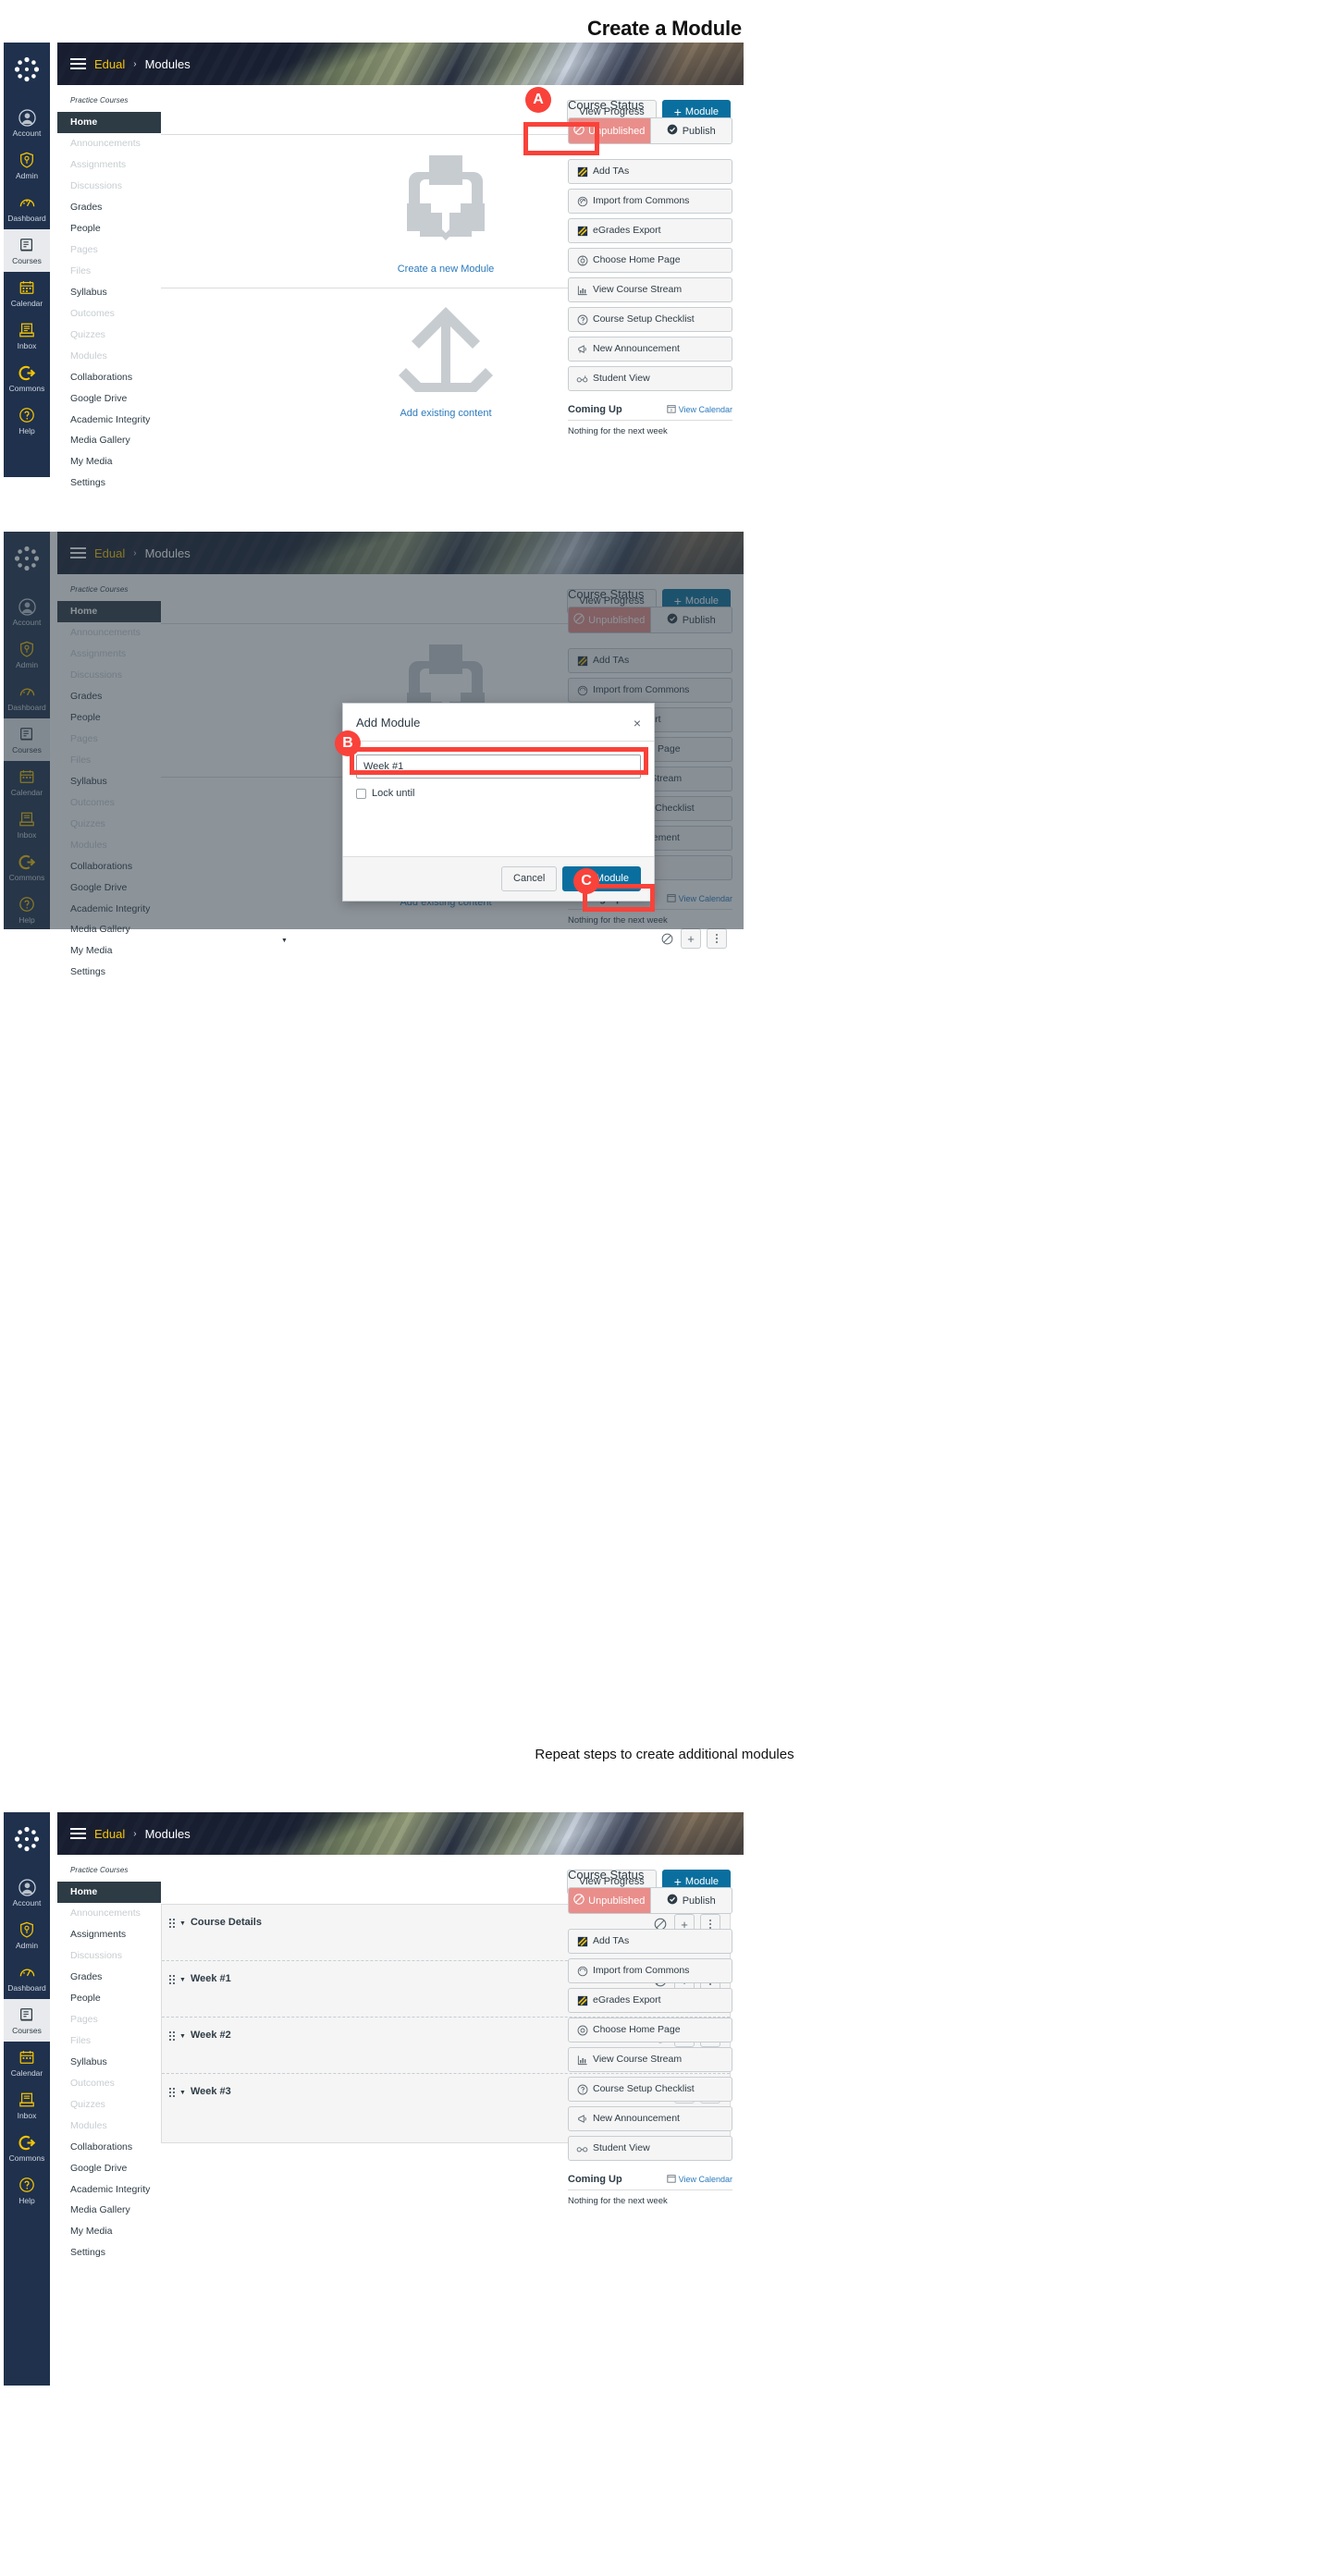  I want to click on lock-until-checkbox, so click(361, 793).